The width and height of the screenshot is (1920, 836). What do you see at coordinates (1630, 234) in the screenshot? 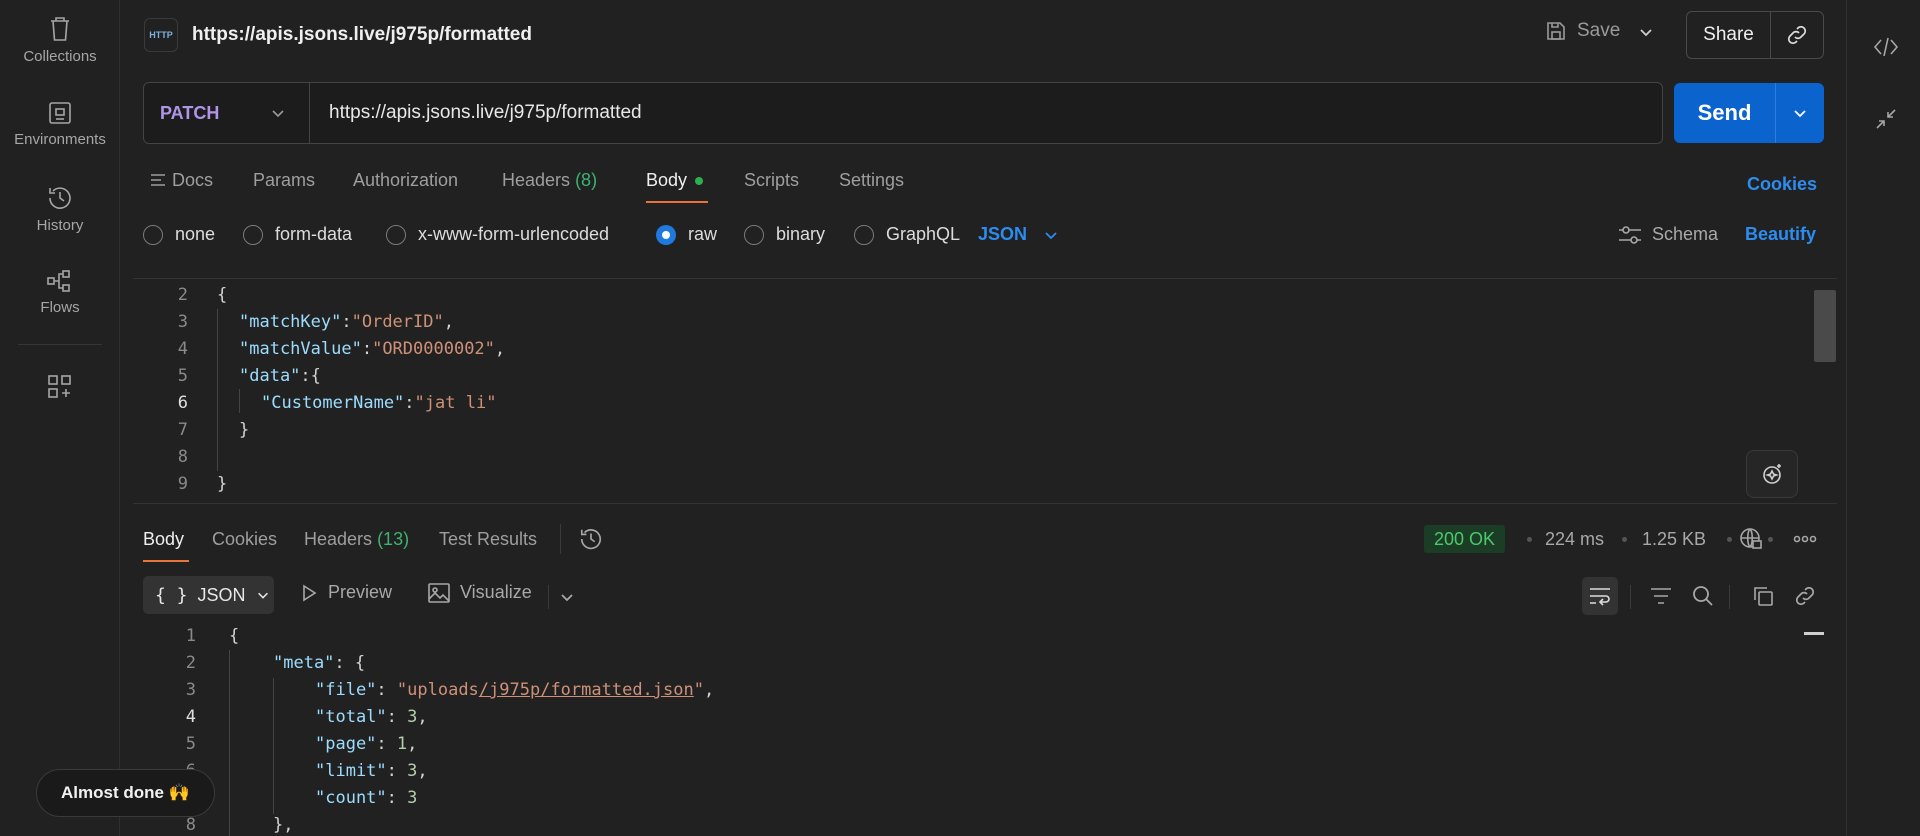
I see `sliders-icon` at bounding box center [1630, 234].